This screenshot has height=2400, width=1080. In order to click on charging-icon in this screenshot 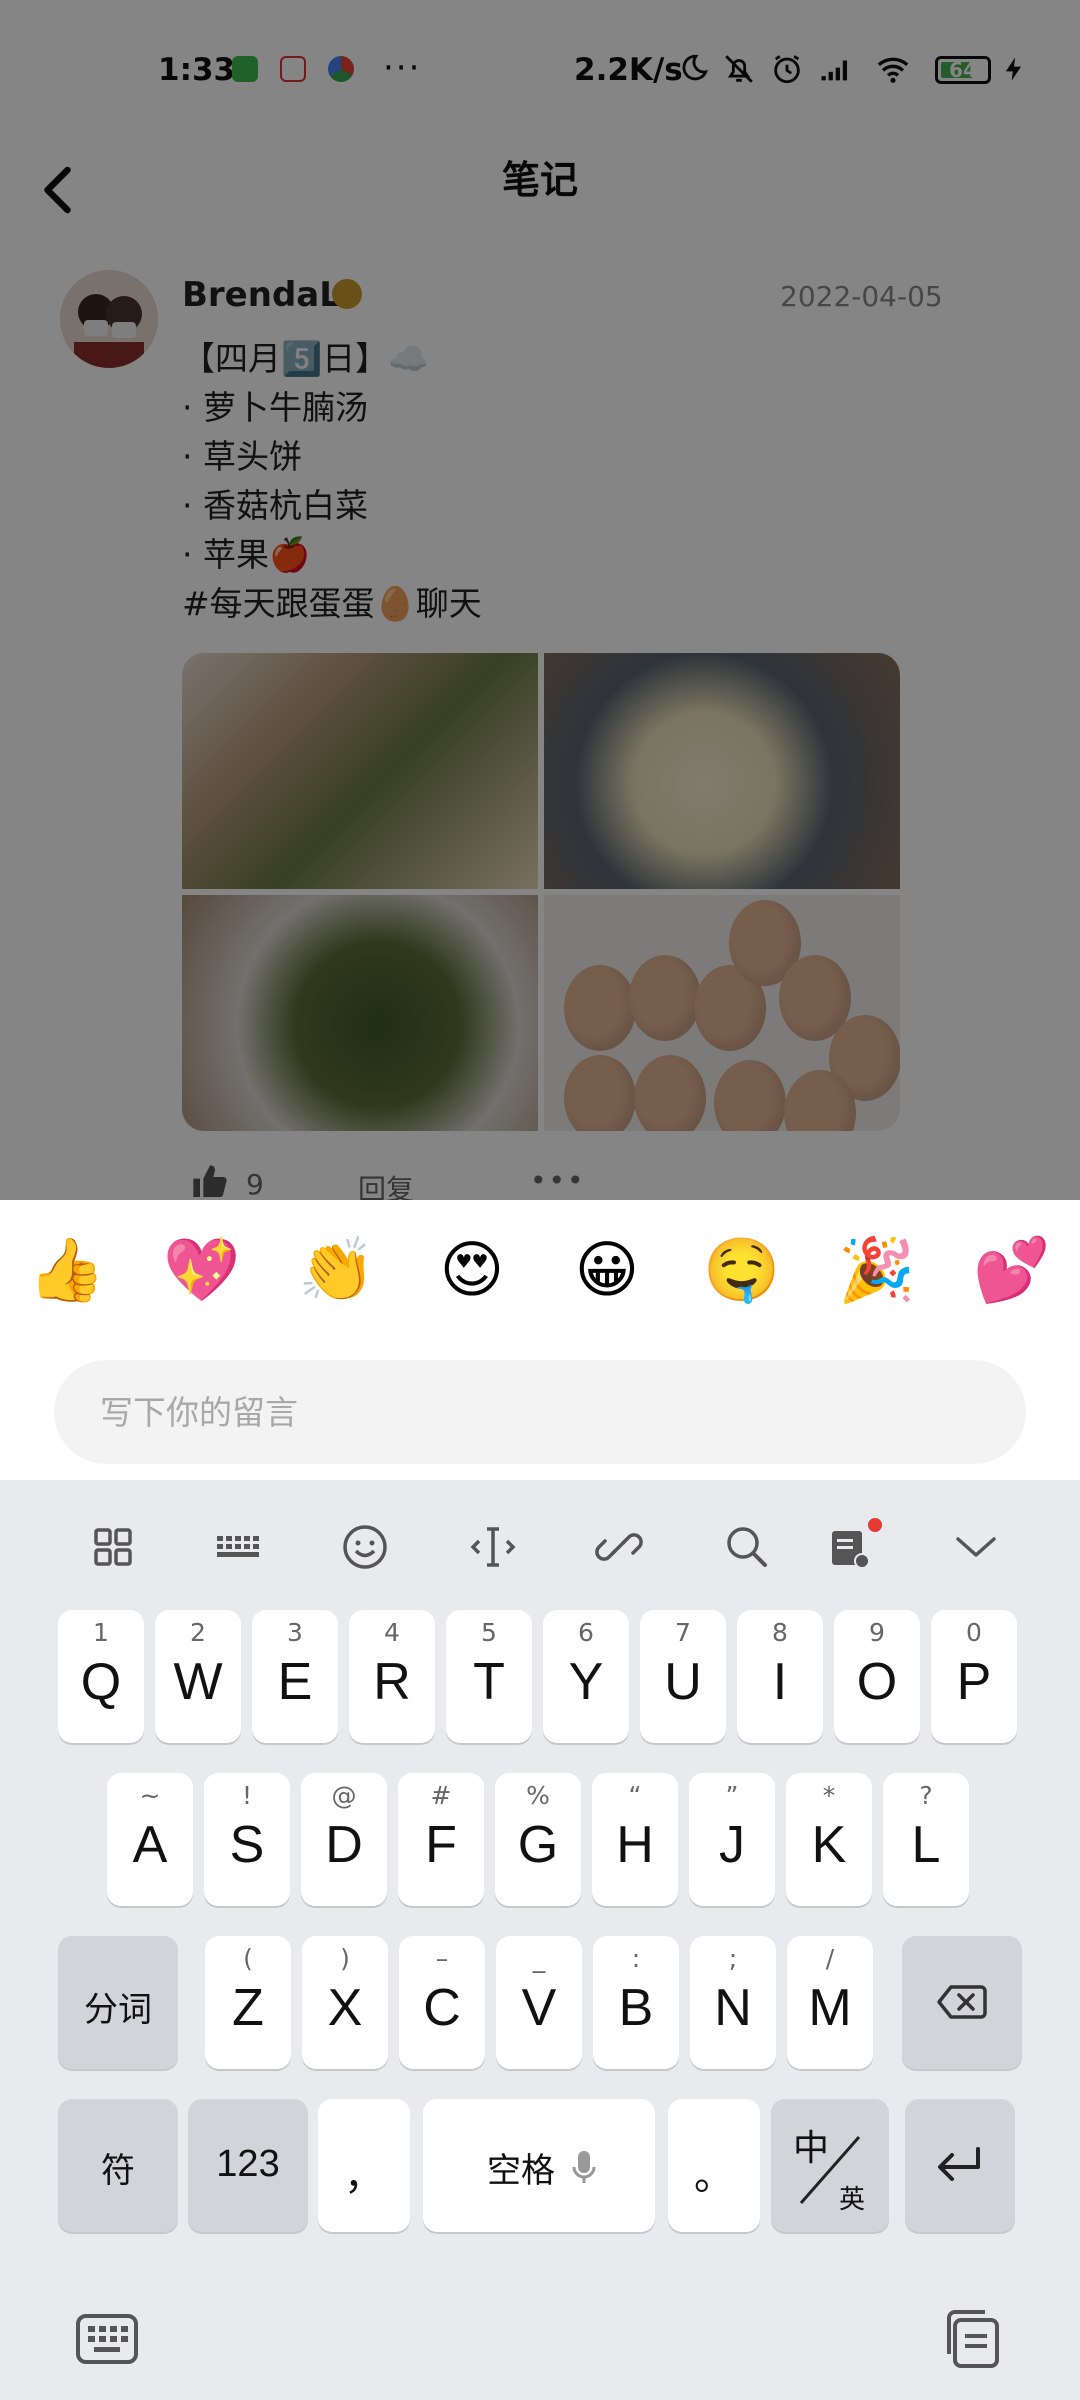, I will do `click(1013, 69)`.